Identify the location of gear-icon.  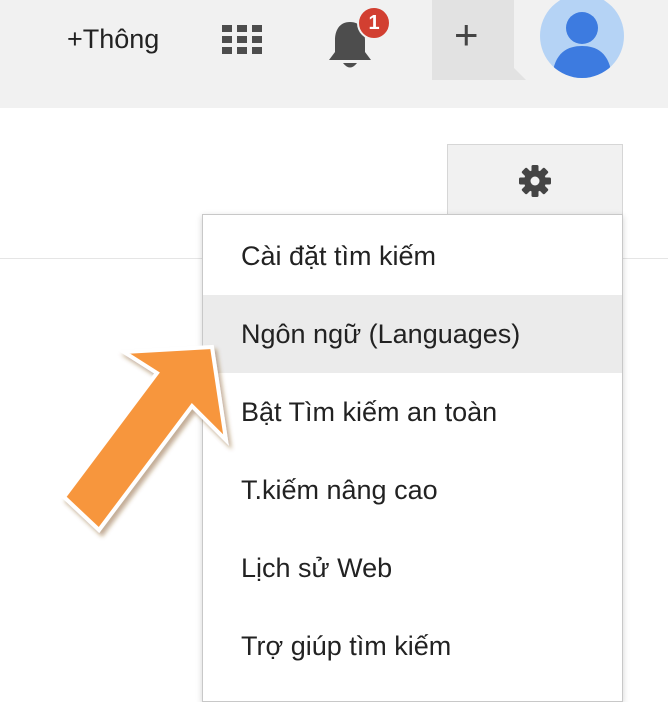
(535, 181).